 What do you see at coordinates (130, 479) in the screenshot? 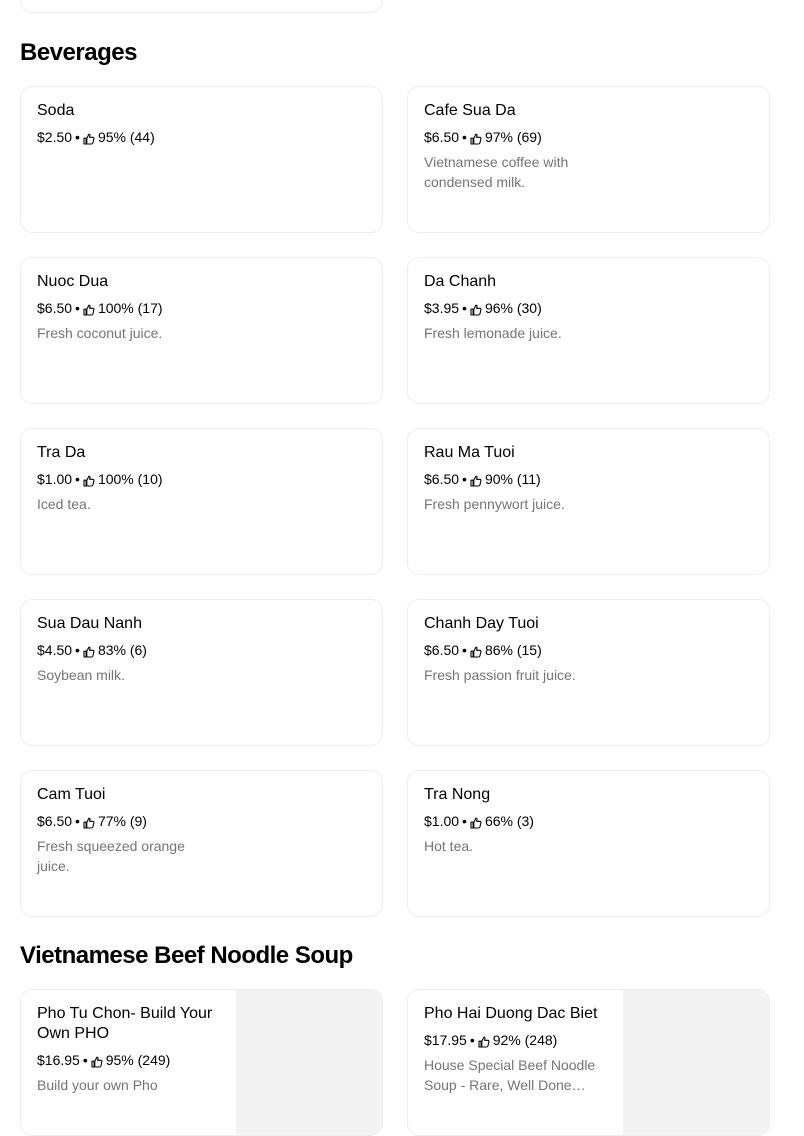
I see `item-rating: 100% (10)` at bounding box center [130, 479].